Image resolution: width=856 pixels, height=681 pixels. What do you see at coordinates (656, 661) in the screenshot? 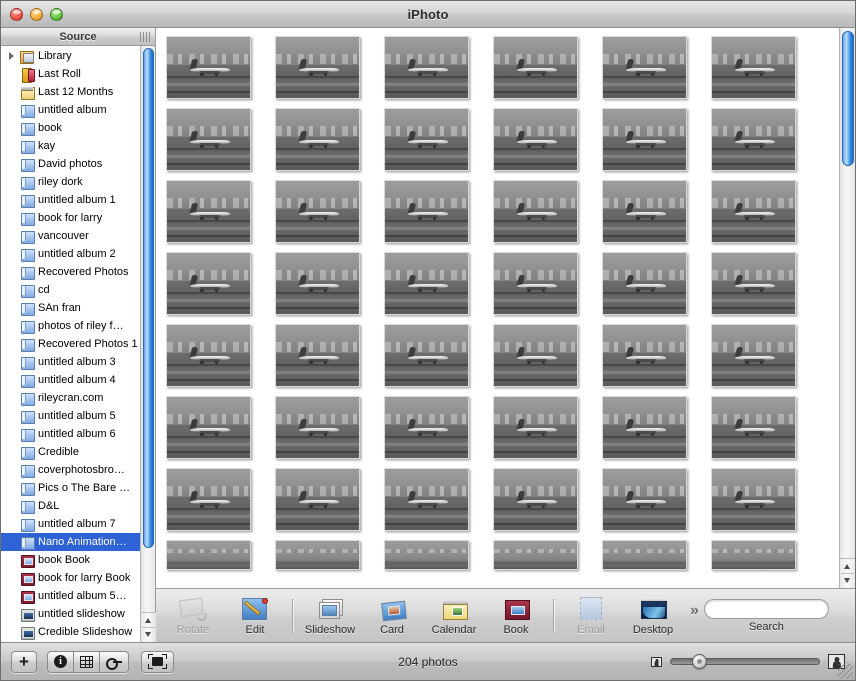
I see `small-thumbnail-icon` at bounding box center [656, 661].